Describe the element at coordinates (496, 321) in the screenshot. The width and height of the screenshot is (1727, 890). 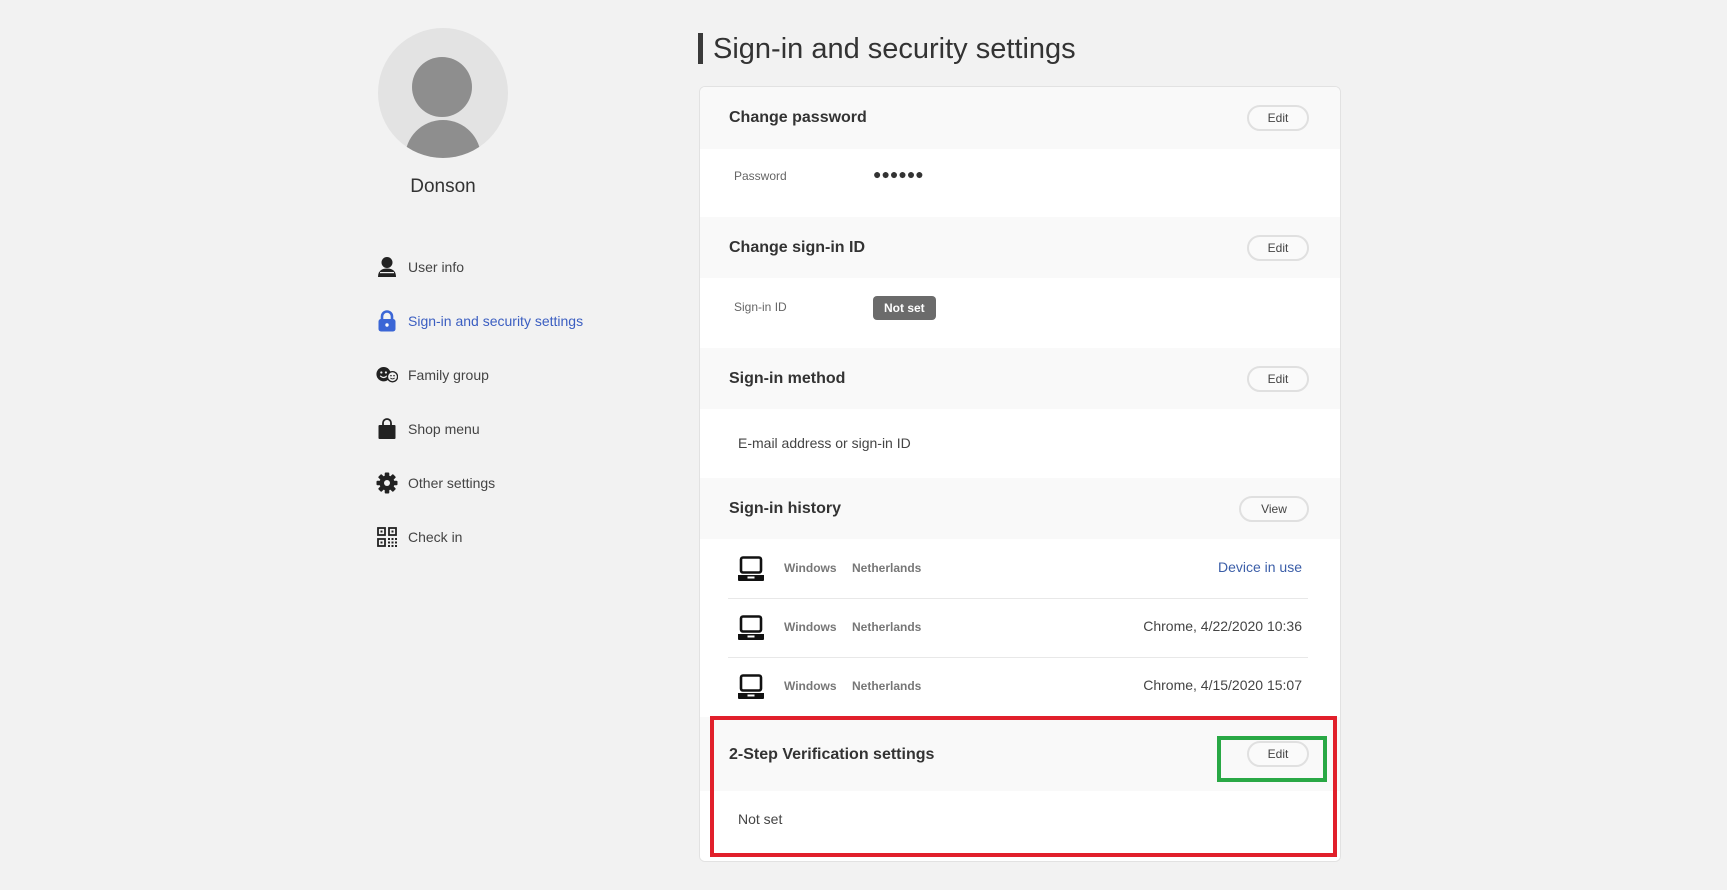
I see `sidebar-item-label: Sign-in and security settings` at that location.